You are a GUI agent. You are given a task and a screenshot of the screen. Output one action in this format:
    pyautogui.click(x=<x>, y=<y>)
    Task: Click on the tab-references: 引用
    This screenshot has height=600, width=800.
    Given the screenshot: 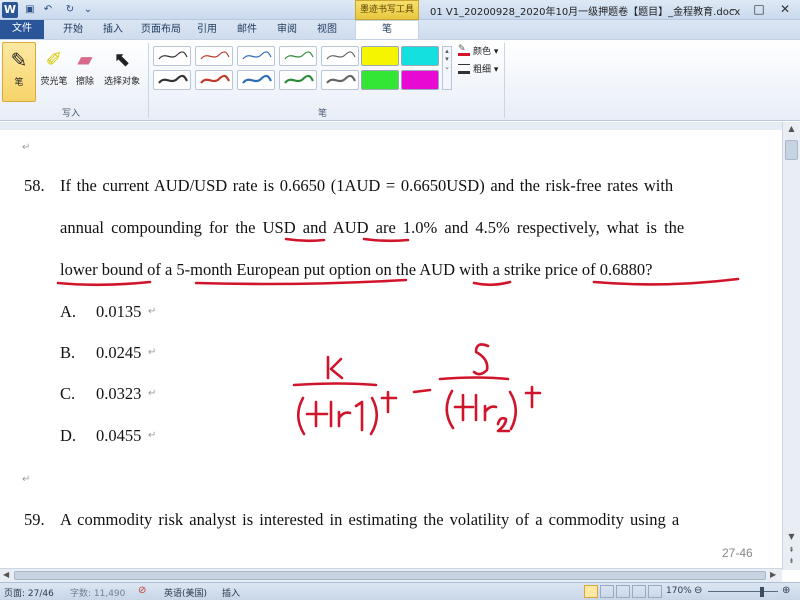 What is the action you would take?
    pyautogui.click(x=207, y=30)
    